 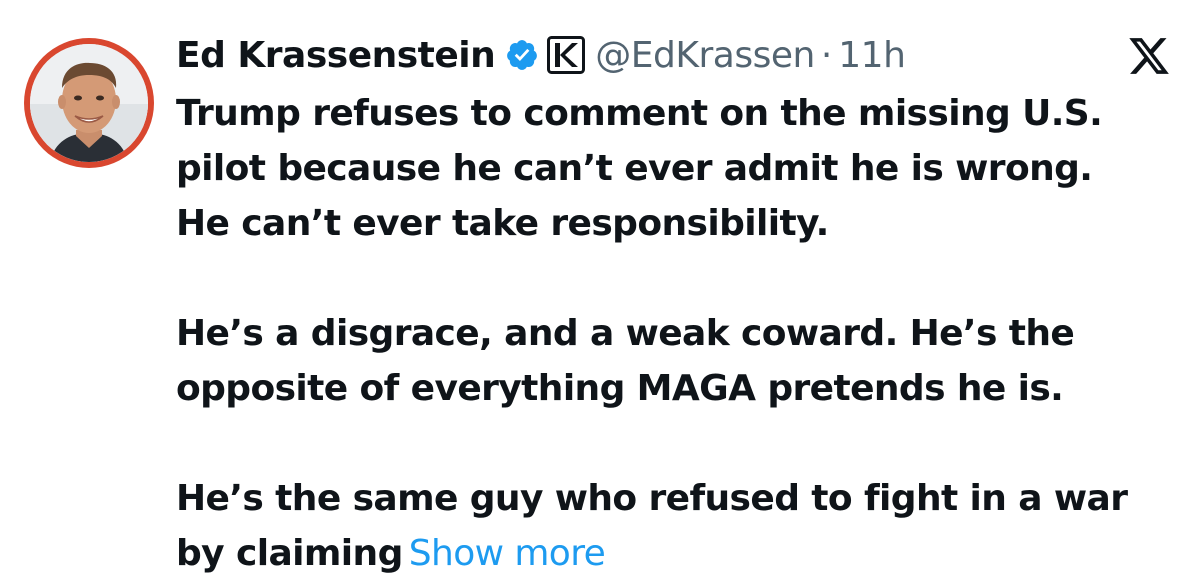 What do you see at coordinates (872, 55) in the screenshot?
I see `timestamp: 11h` at bounding box center [872, 55].